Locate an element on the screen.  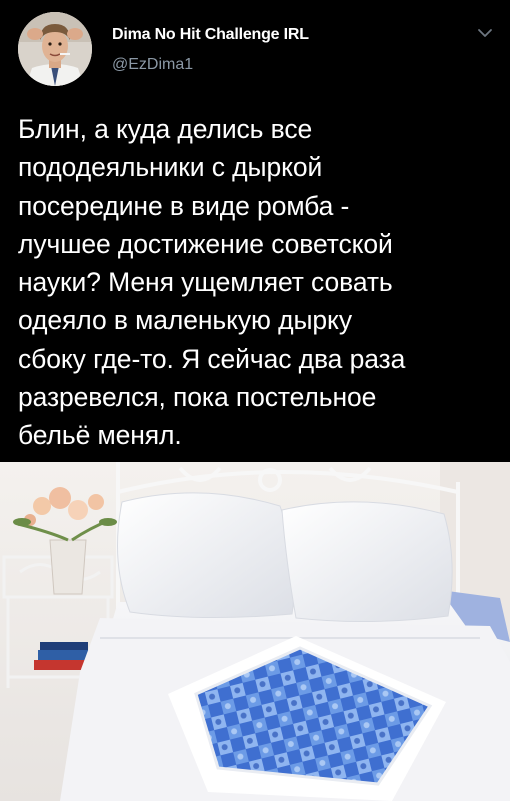
avatar is located at coordinates (55, 49).